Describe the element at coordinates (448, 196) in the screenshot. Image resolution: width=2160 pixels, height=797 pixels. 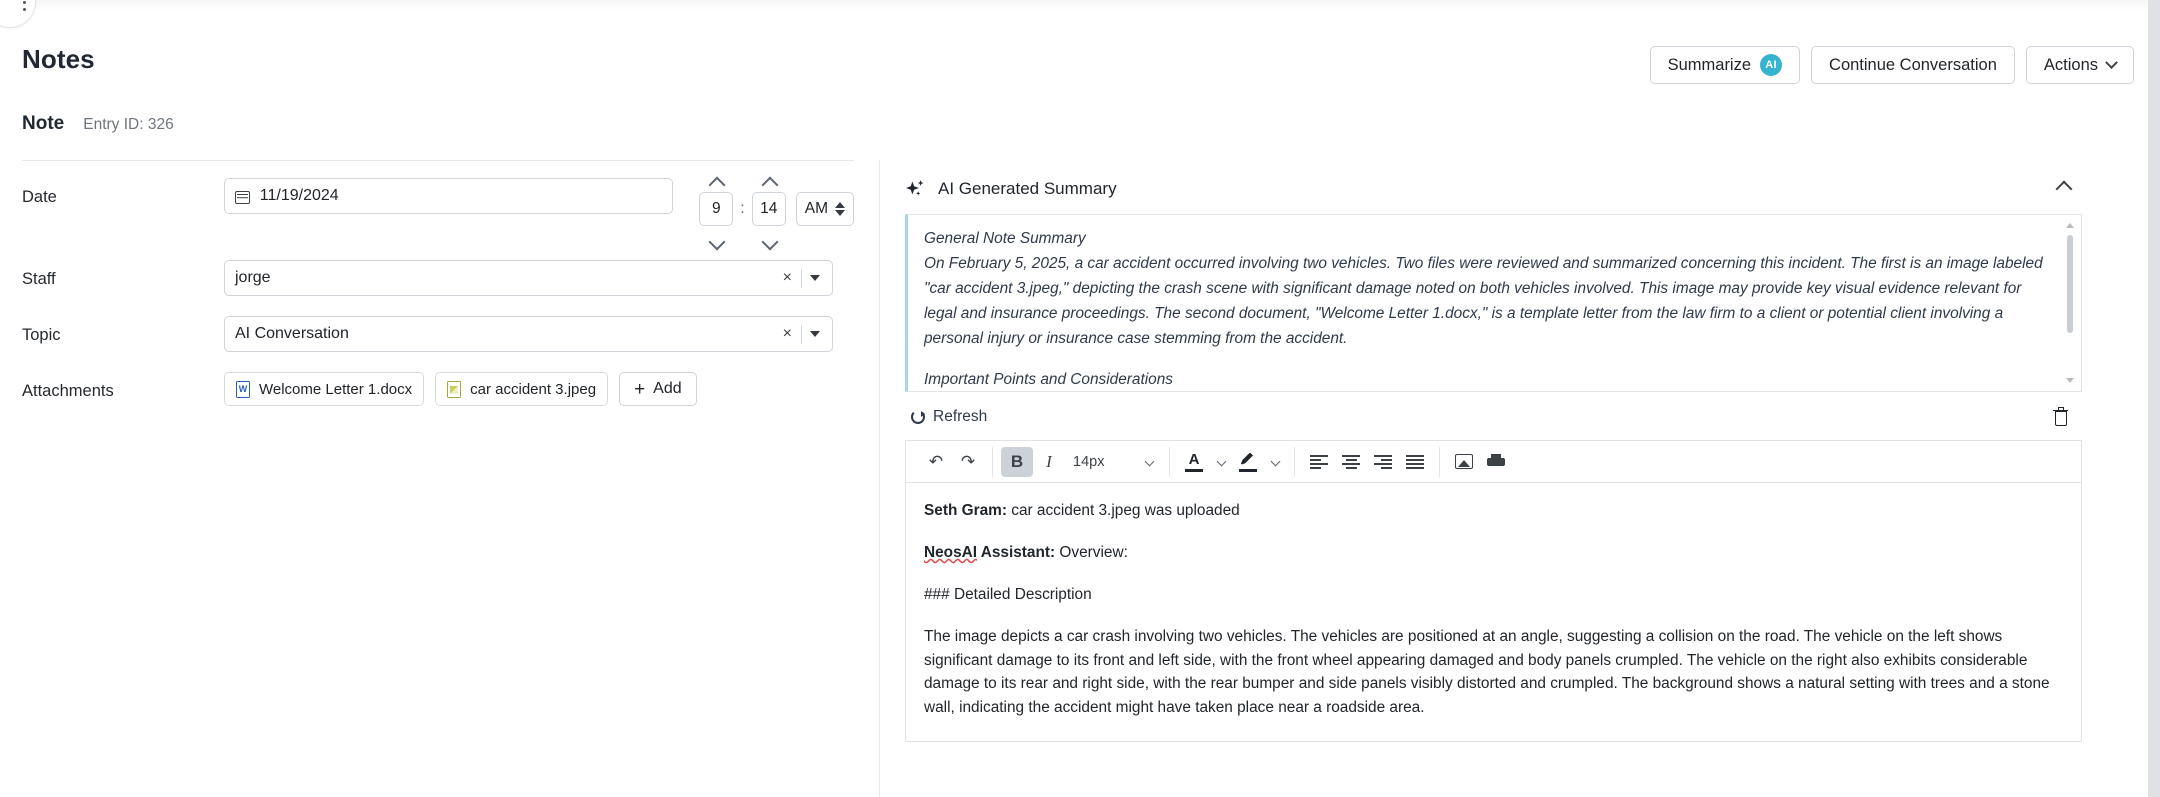
I see `date-input: 11/19/2024` at that location.